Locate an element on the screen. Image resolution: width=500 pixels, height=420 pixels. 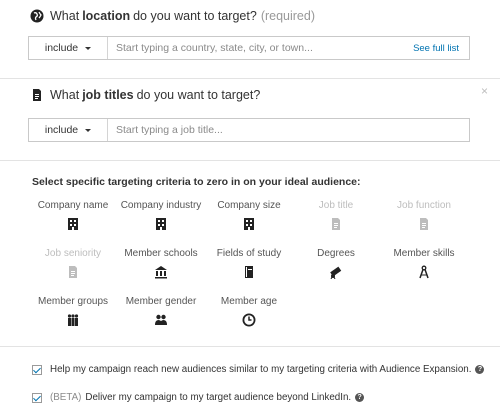
job-title-include-select: include is located at coordinates (68, 130).